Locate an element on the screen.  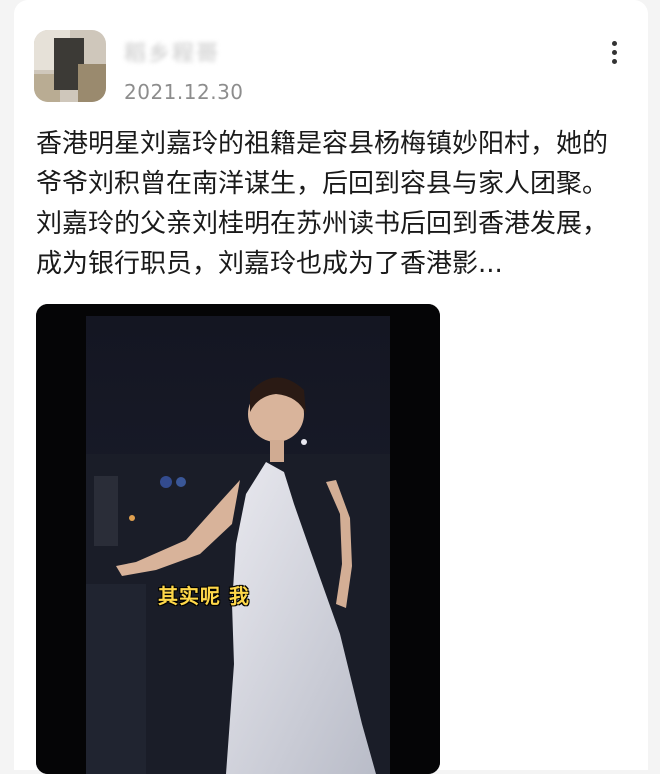
video-subtitle: 其实呢 我 is located at coordinates (204, 596).